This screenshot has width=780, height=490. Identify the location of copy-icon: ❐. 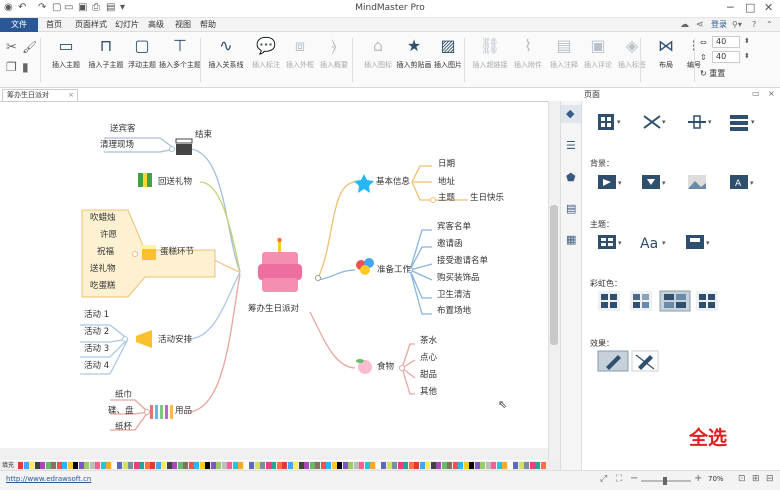
(11, 67).